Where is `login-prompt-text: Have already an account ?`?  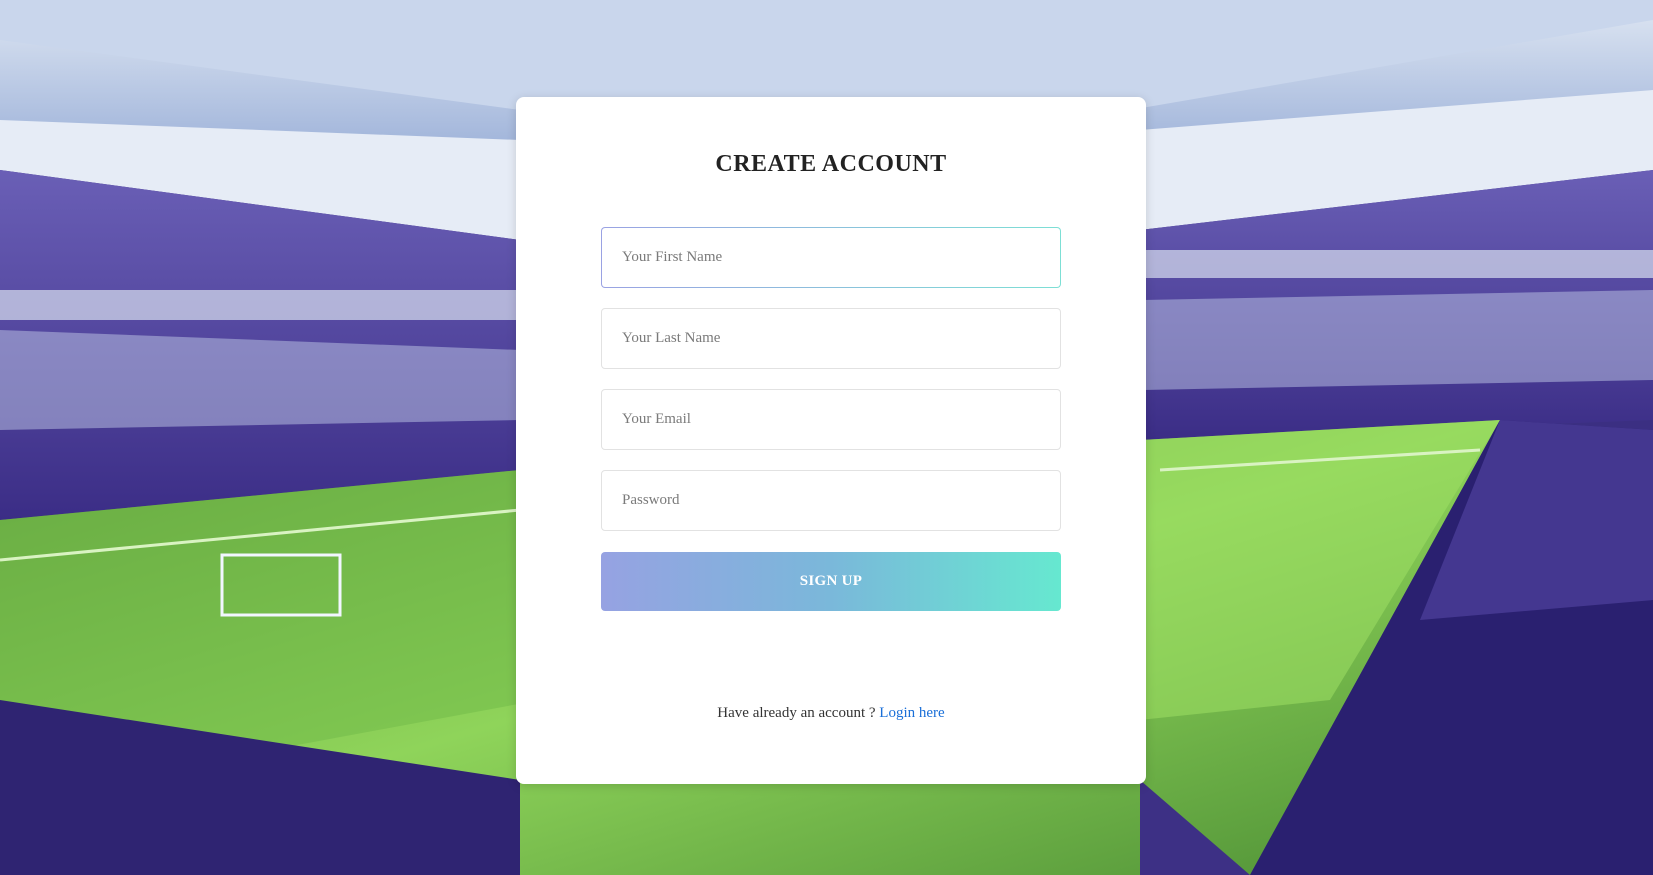
login-prompt-text: Have already an account ? is located at coordinates (798, 713).